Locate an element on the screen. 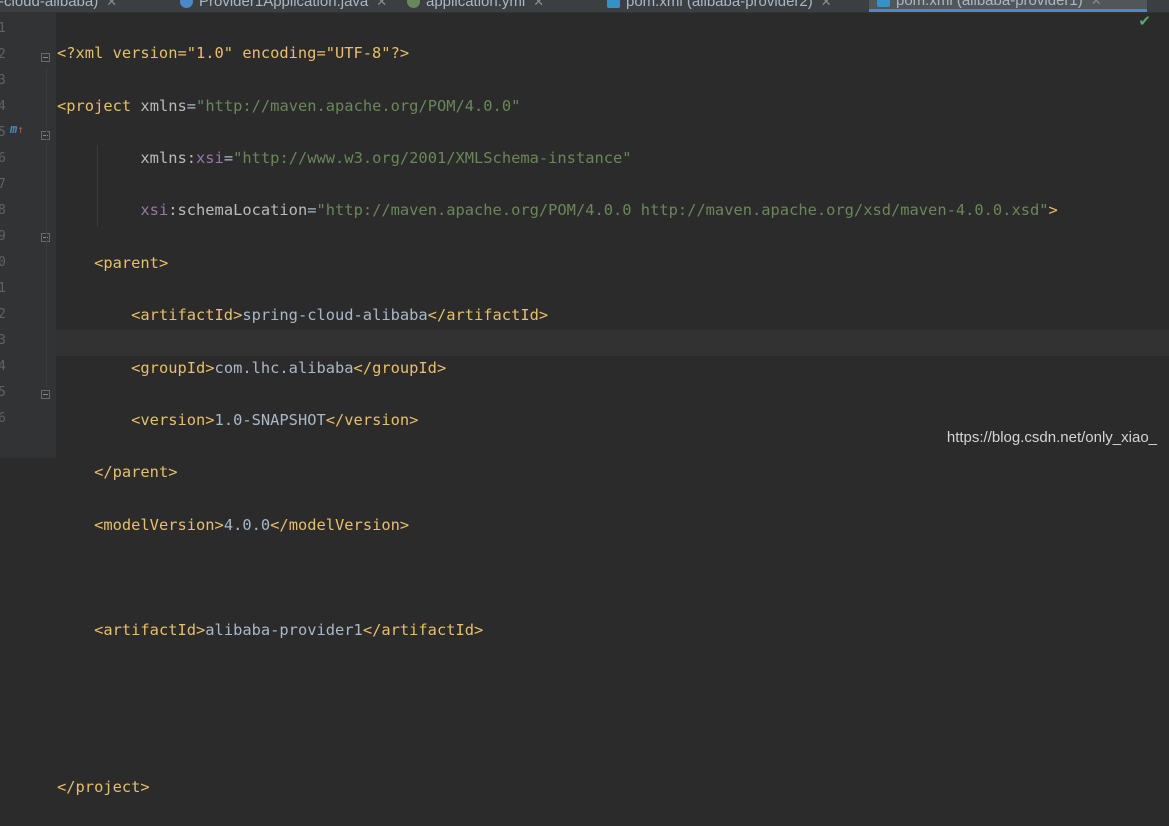 This screenshot has width=1169, height=826. code-line-7: <groupId>com.lhc.alibaba</groupId> is located at coordinates (557, 368).